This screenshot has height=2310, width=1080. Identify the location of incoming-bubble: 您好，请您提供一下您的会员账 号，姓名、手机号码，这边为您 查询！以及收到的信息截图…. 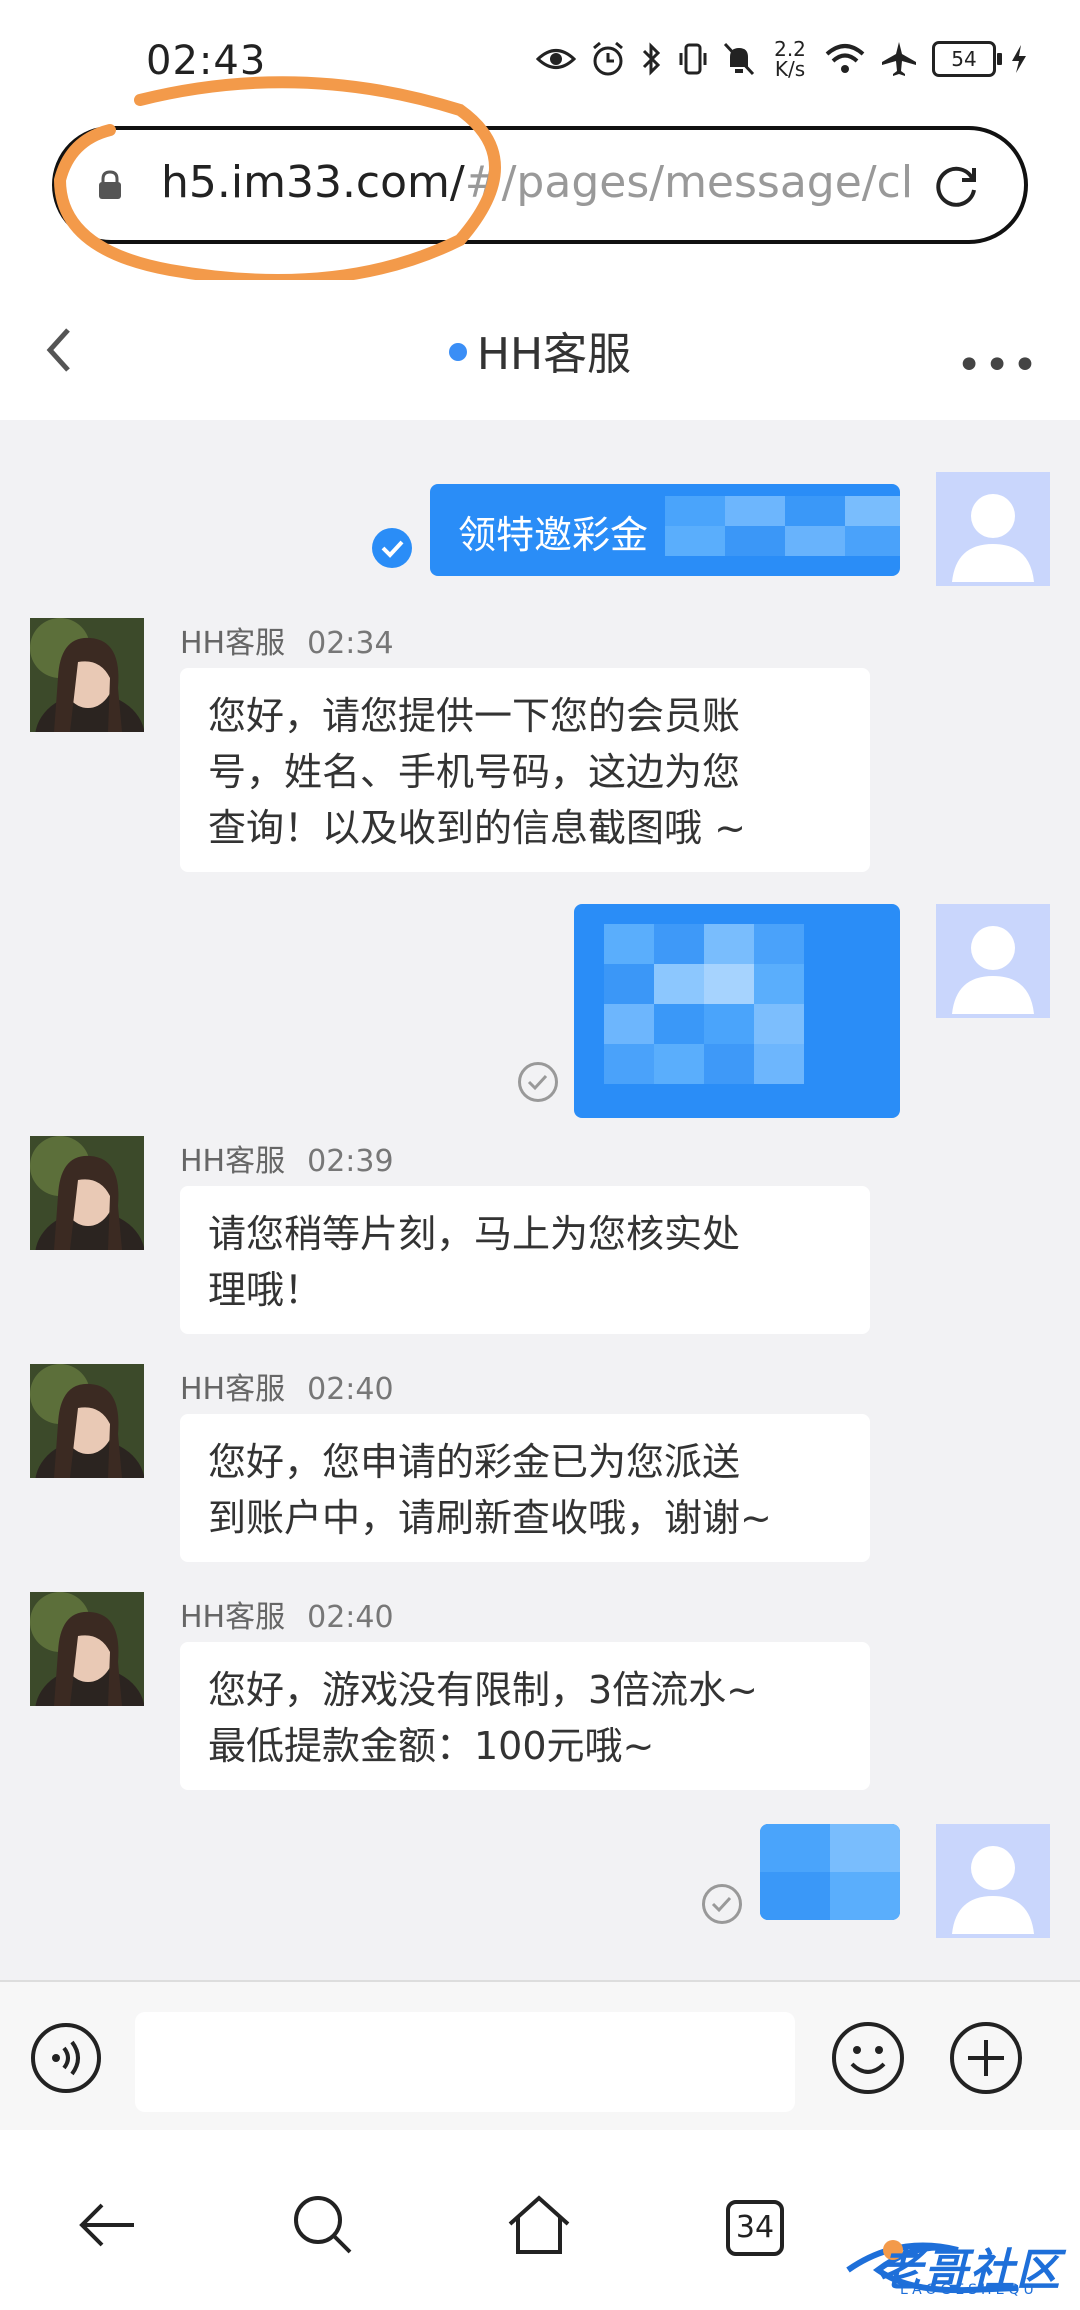
(525, 770).